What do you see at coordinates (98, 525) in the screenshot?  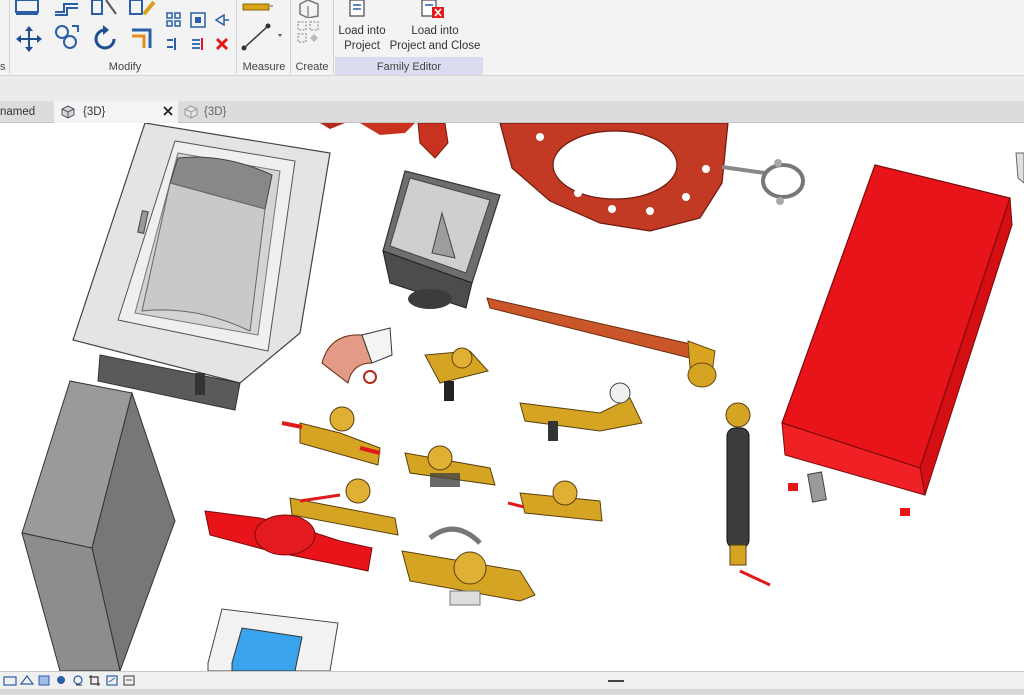 I see `grey-enclosure` at bounding box center [98, 525].